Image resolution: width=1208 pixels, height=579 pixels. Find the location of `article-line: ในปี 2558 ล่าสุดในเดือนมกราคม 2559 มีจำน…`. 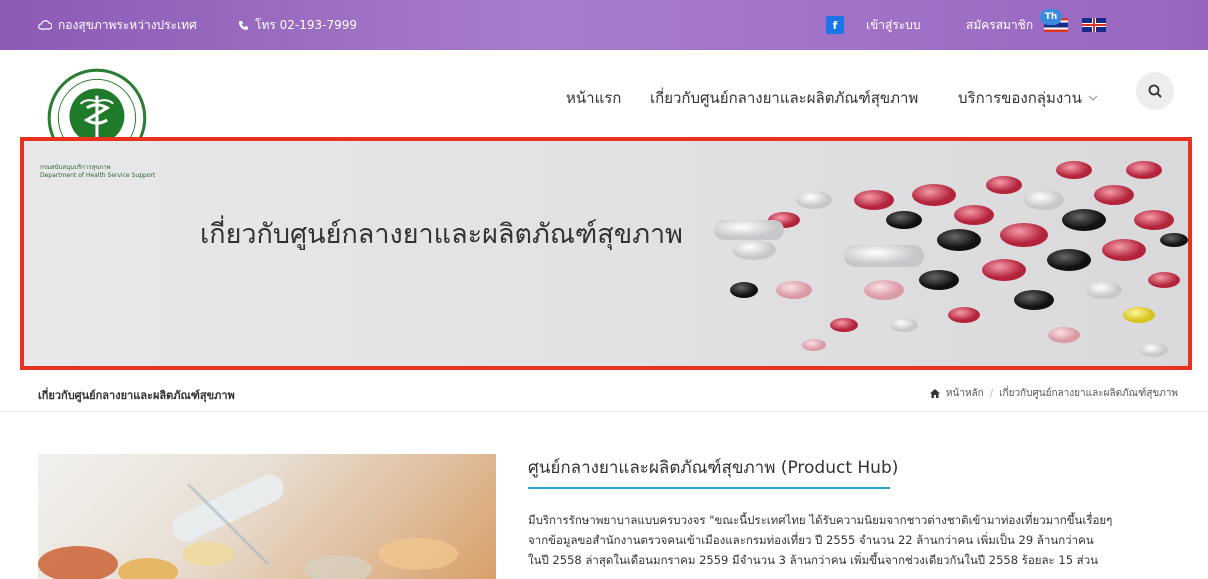

article-line: ในปี 2558 ล่าสุดในเดือนมกราคม 2559 มีจำน… is located at coordinates (813, 560).